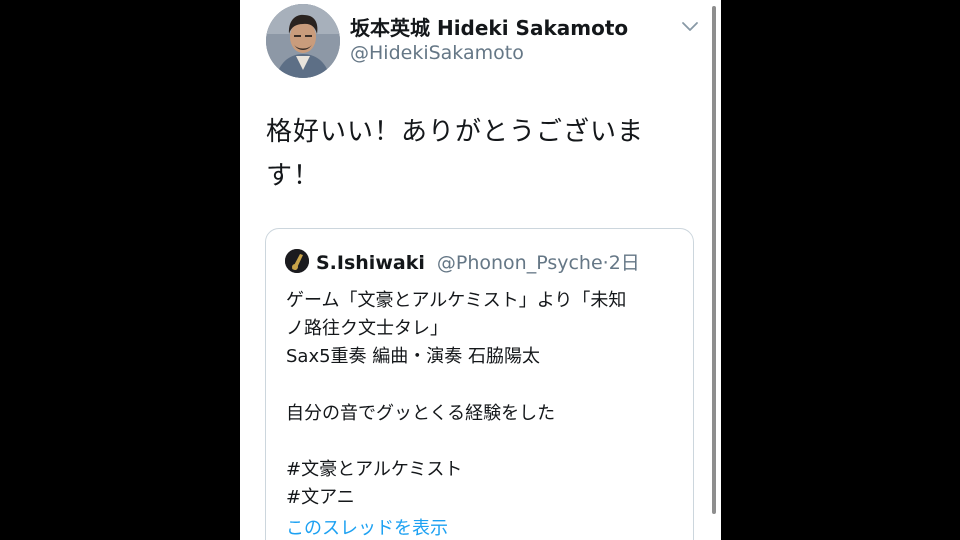 This screenshot has width=960, height=540. I want to click on avatar-photo, so click(303, 41).